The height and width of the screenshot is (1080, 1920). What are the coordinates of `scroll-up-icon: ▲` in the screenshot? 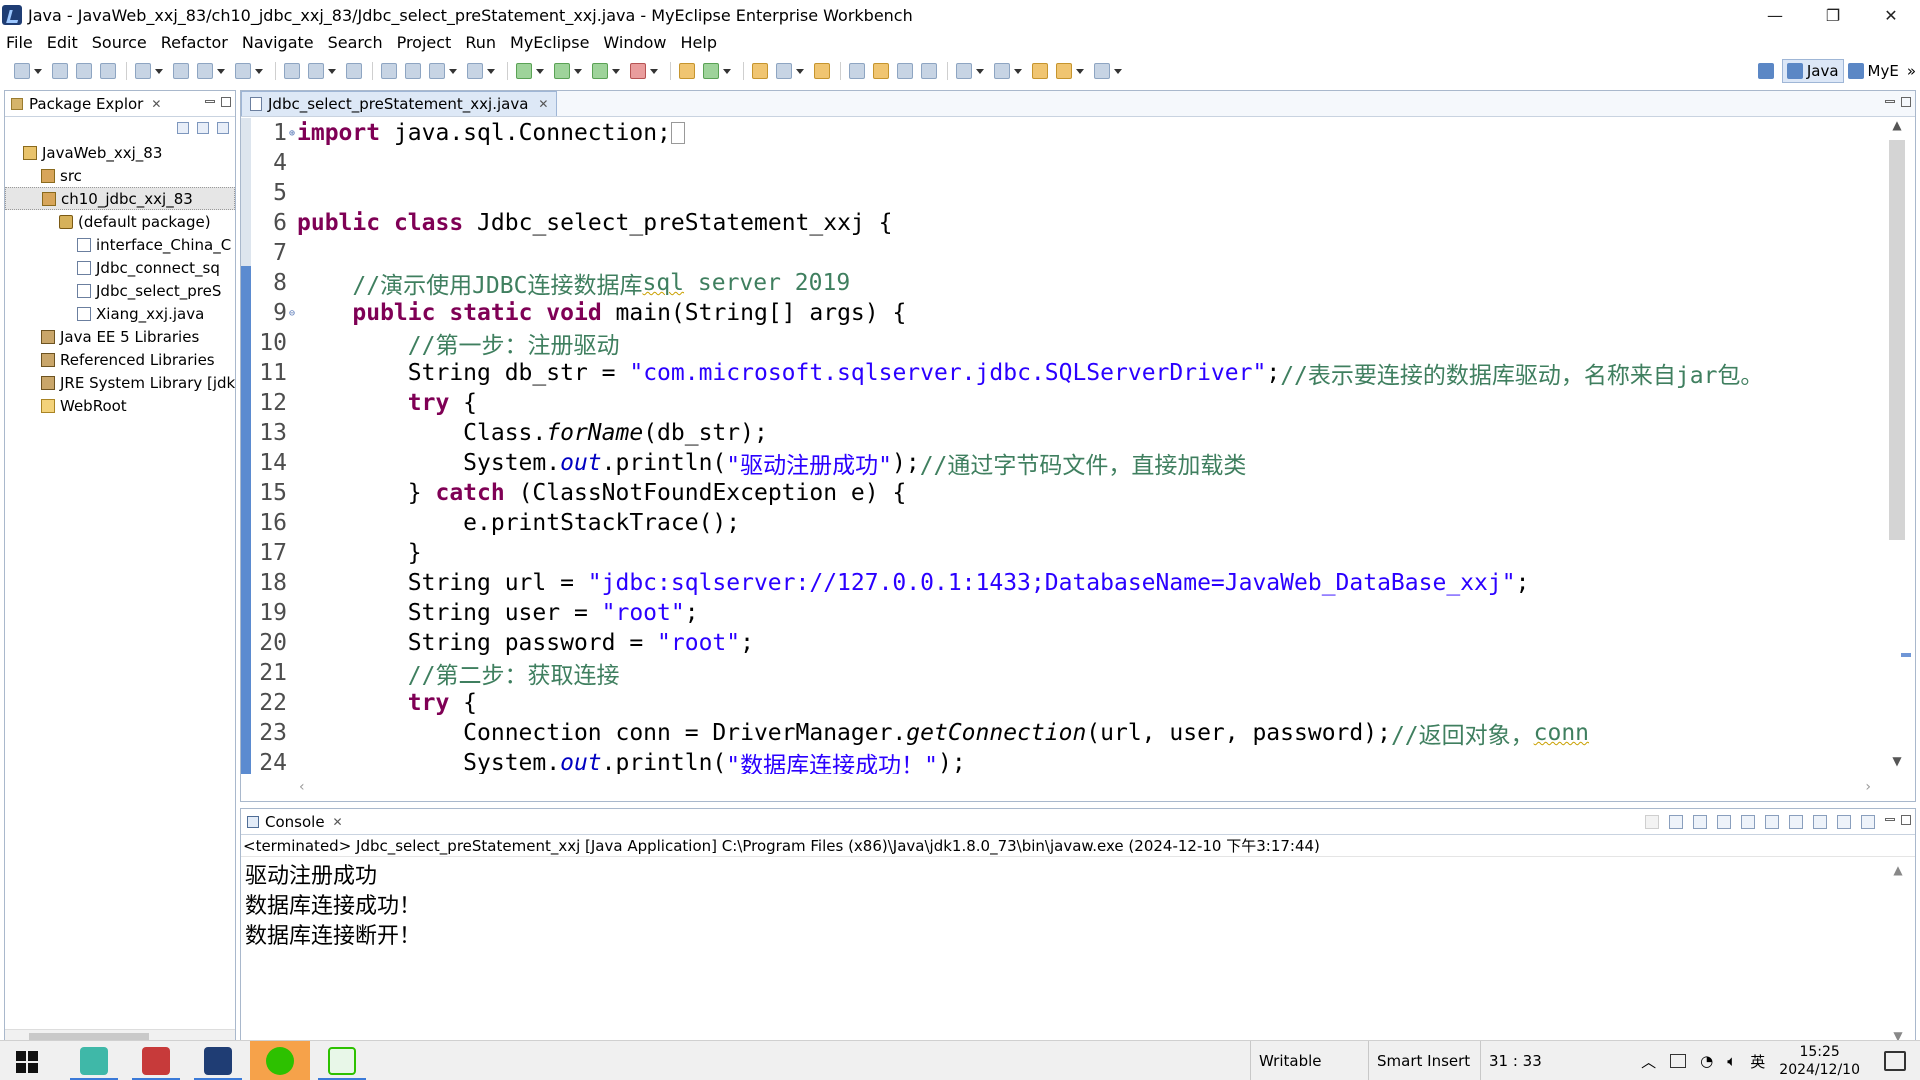 It's located at (1898, 870).